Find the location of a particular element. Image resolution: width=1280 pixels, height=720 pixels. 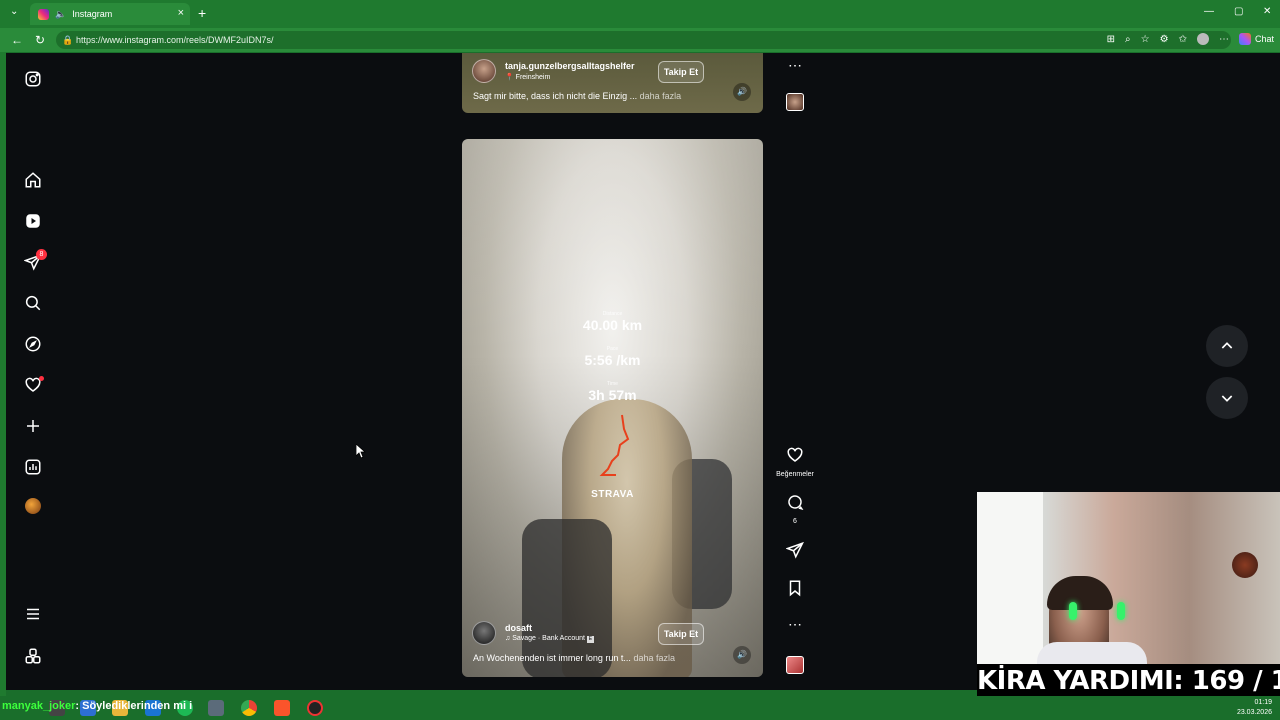

like-action: Beğenmeler is located at coordinates (795, 462).